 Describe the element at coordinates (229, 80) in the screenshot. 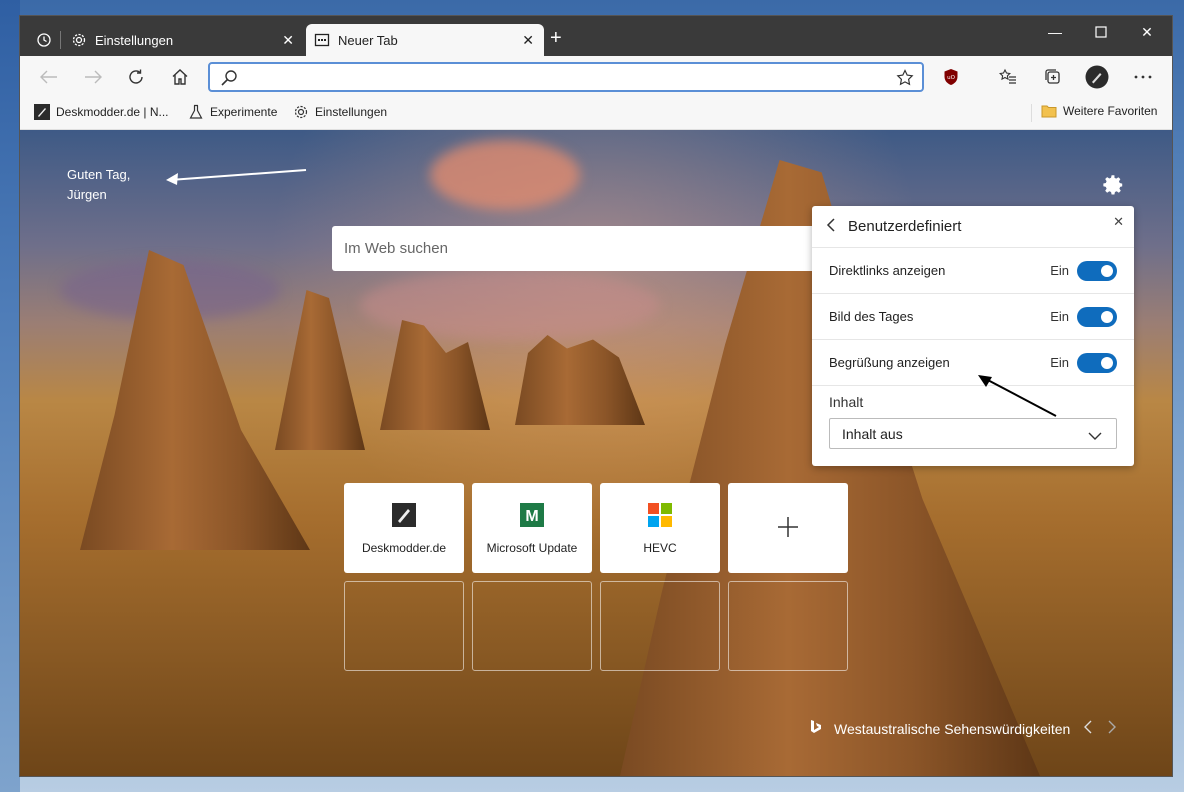

I see `search-icon` at that location.